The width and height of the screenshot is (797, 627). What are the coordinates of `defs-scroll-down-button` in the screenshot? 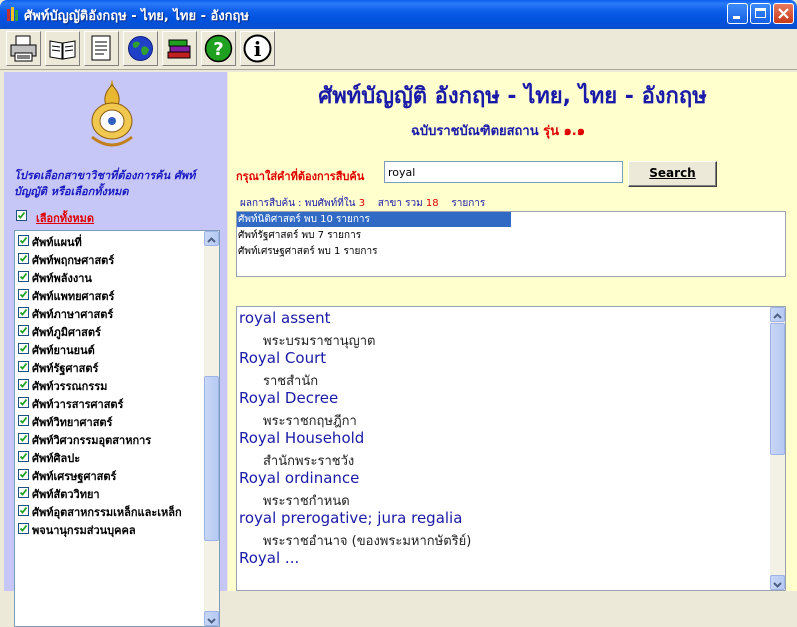 It's located at (777, 582).